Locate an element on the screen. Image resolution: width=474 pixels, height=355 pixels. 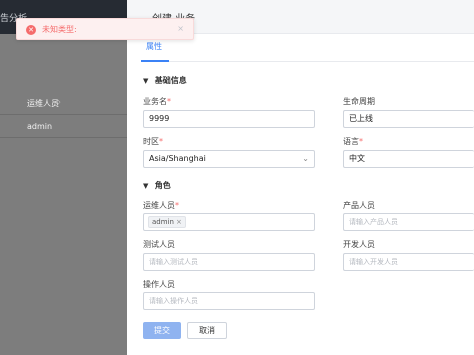
section-role-title: 角色 is located at coordinates (162, 185).